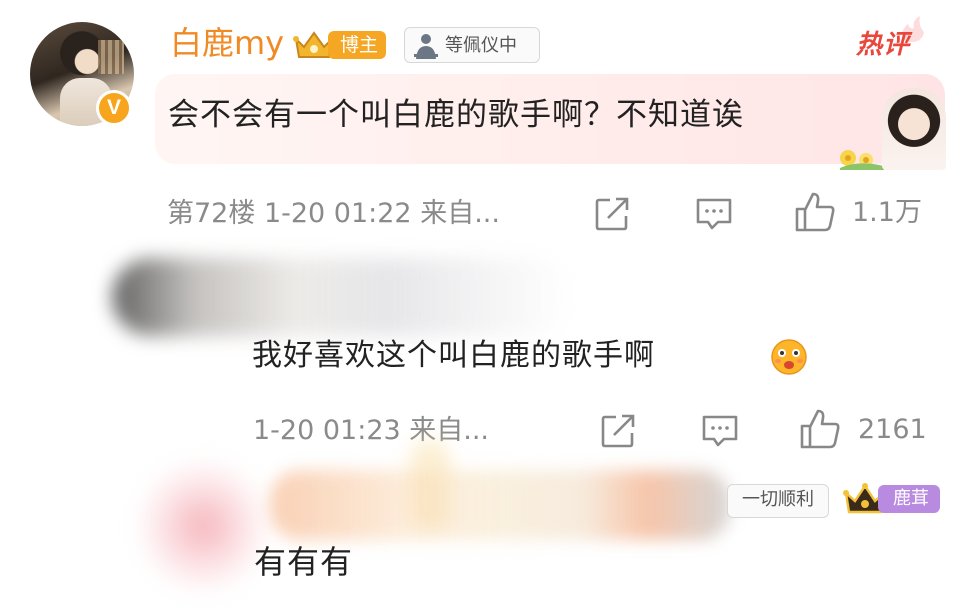 This screenshot has width=960, height=615. I want to click on verified-badge-icon: V, so click(114, 108).